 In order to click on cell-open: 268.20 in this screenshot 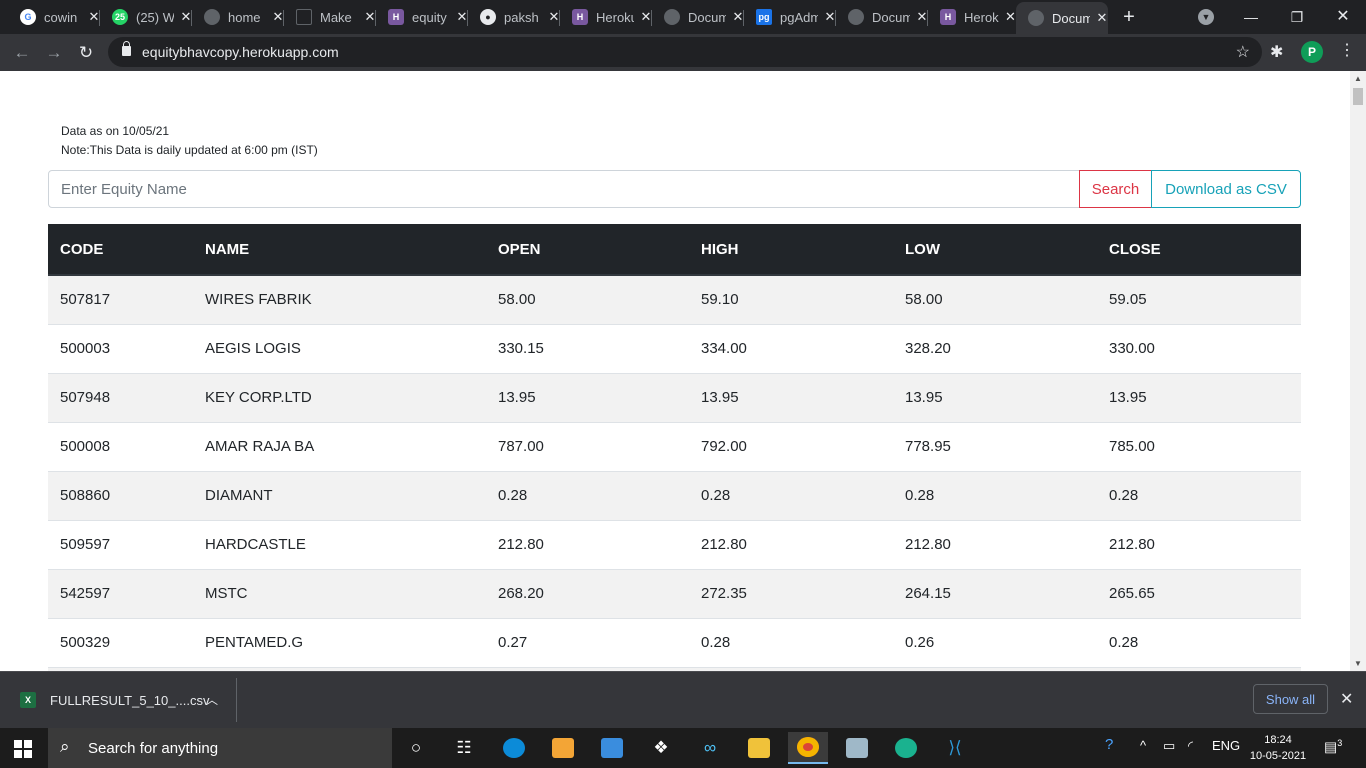, I will do `click(587, 593)`.